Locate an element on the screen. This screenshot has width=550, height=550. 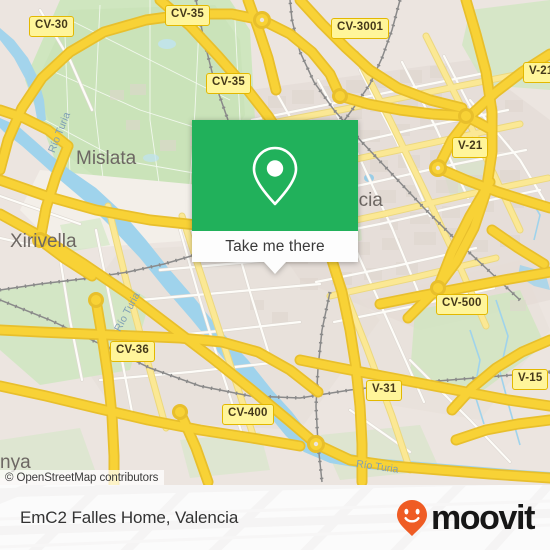
road-shield-cv-35-n: CV-35 is located at coordinates (187, 15).